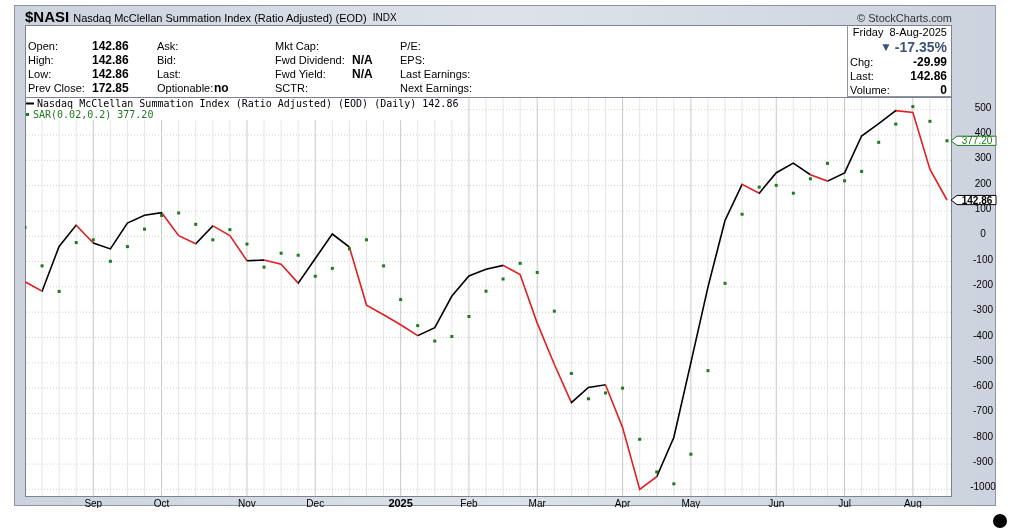  Describe the element at coordinates (384, 18) in the screenshot. I see `exchange-label: INDX` at that location.